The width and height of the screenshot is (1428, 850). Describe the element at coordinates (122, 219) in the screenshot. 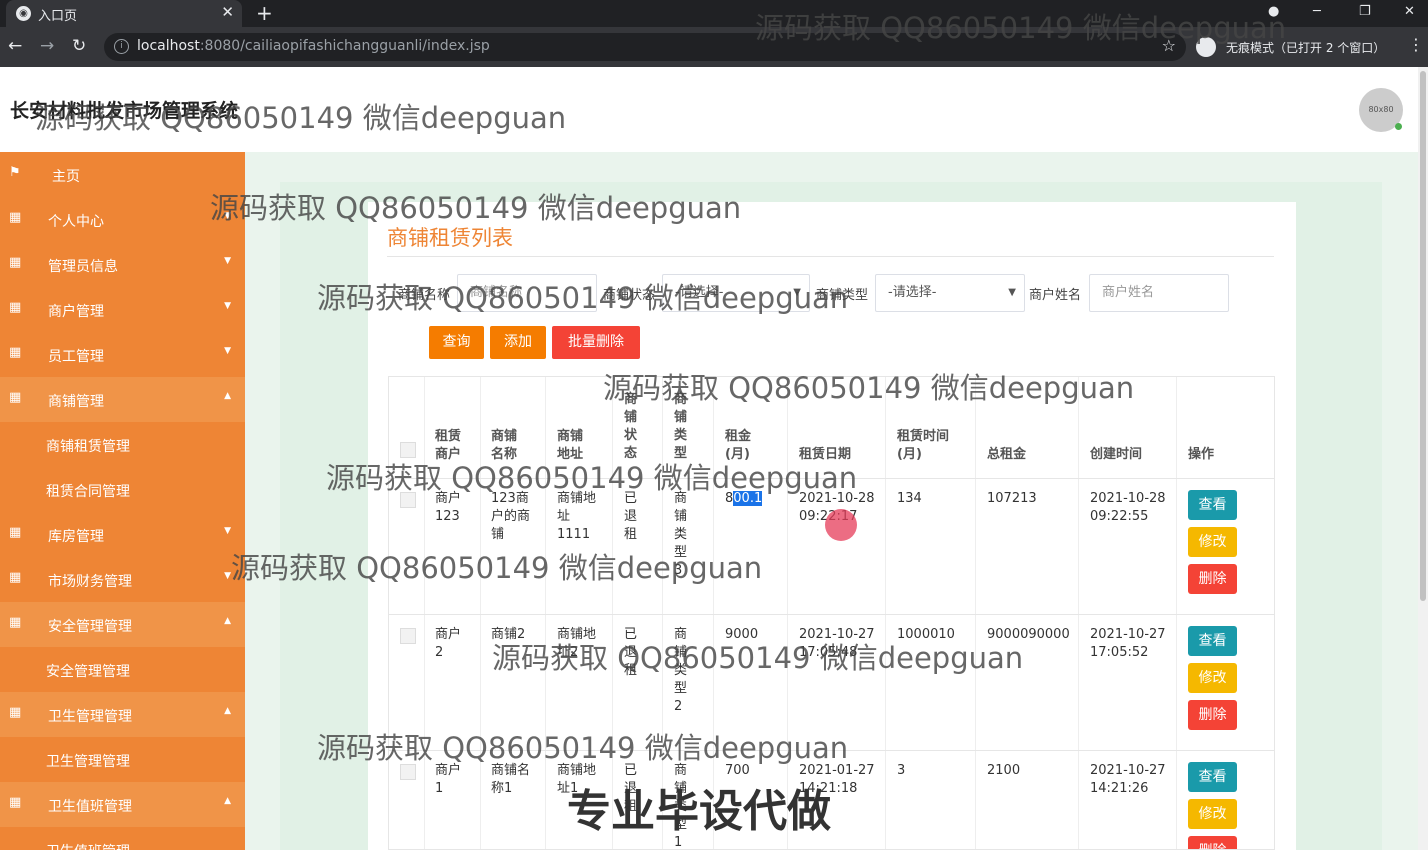

I see `sidebar-item-profile: ▦ 个人中心 ▼` at that location.